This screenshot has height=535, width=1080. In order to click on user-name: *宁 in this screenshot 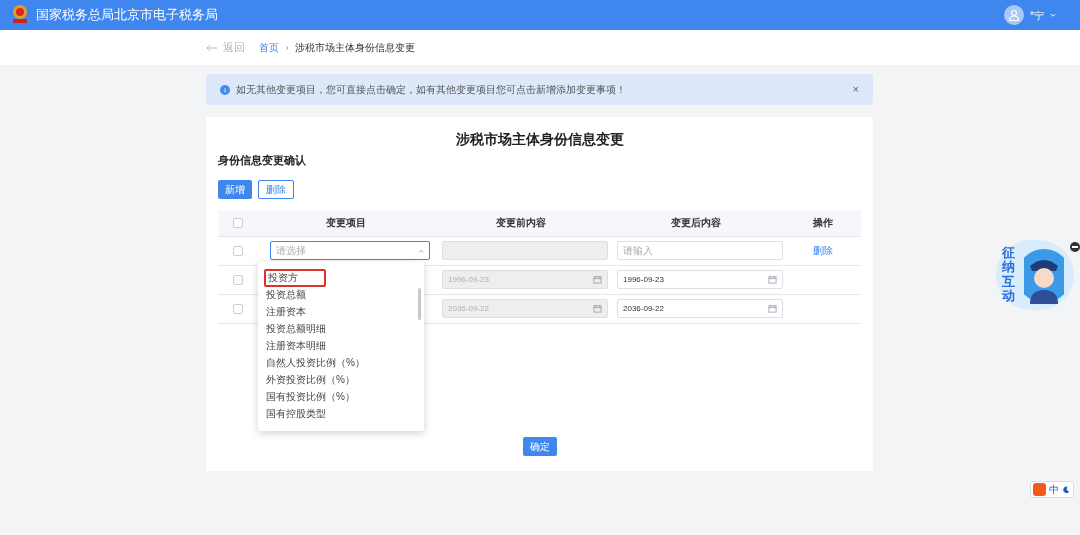, I will do `click(1037, 15)`.